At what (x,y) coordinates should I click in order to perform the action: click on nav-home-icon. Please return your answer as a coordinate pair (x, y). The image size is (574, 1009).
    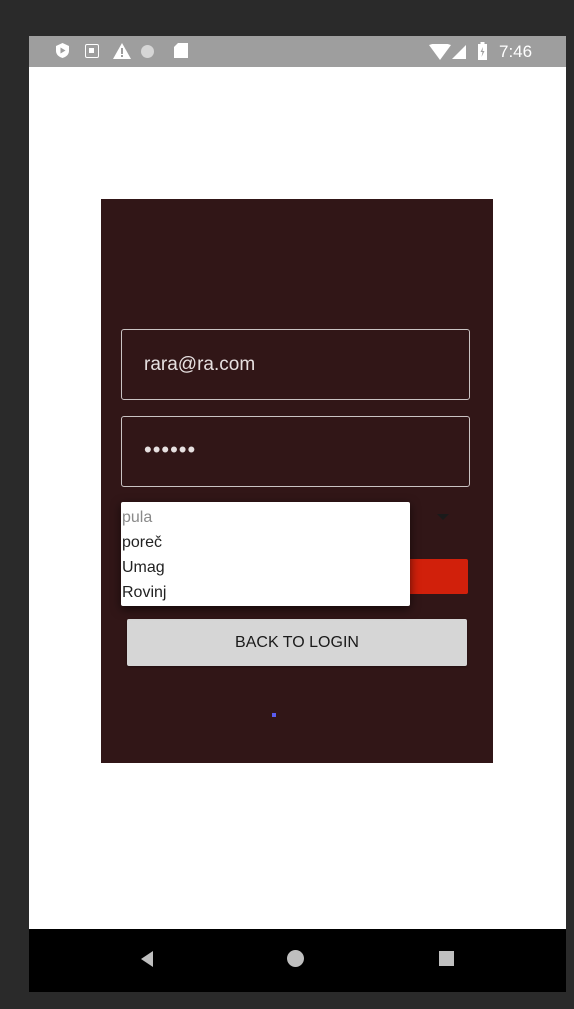
    Looking at the image, I should click on (295, 958).